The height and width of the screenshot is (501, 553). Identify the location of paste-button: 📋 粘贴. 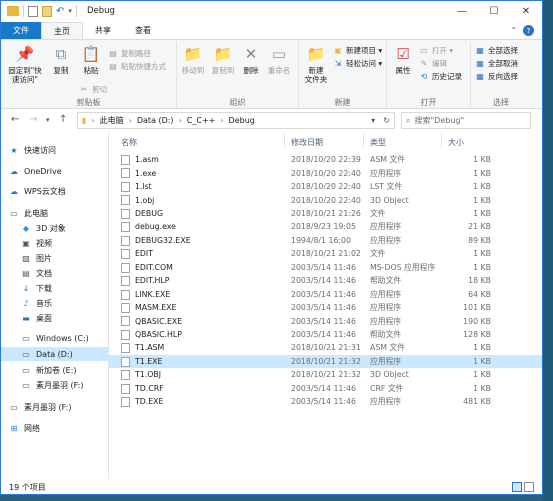
(91, 59).